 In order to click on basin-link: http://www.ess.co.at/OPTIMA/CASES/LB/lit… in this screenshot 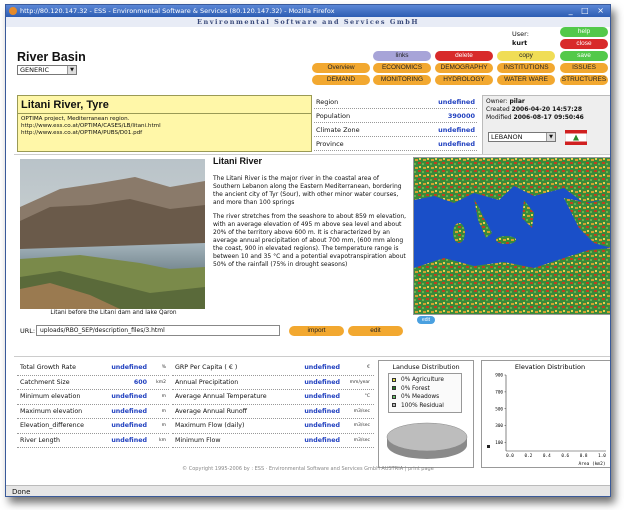, I will do `click(164, 126)`.